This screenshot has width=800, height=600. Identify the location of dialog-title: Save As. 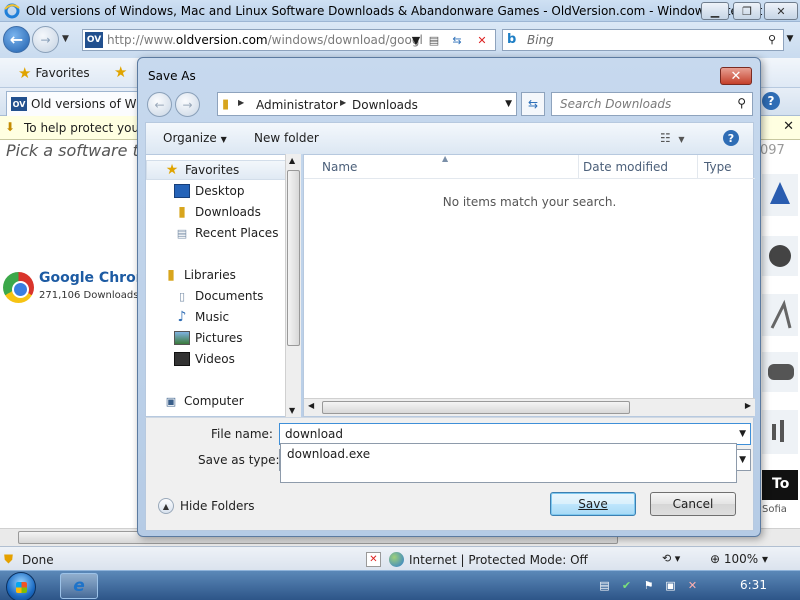
(172, 76).